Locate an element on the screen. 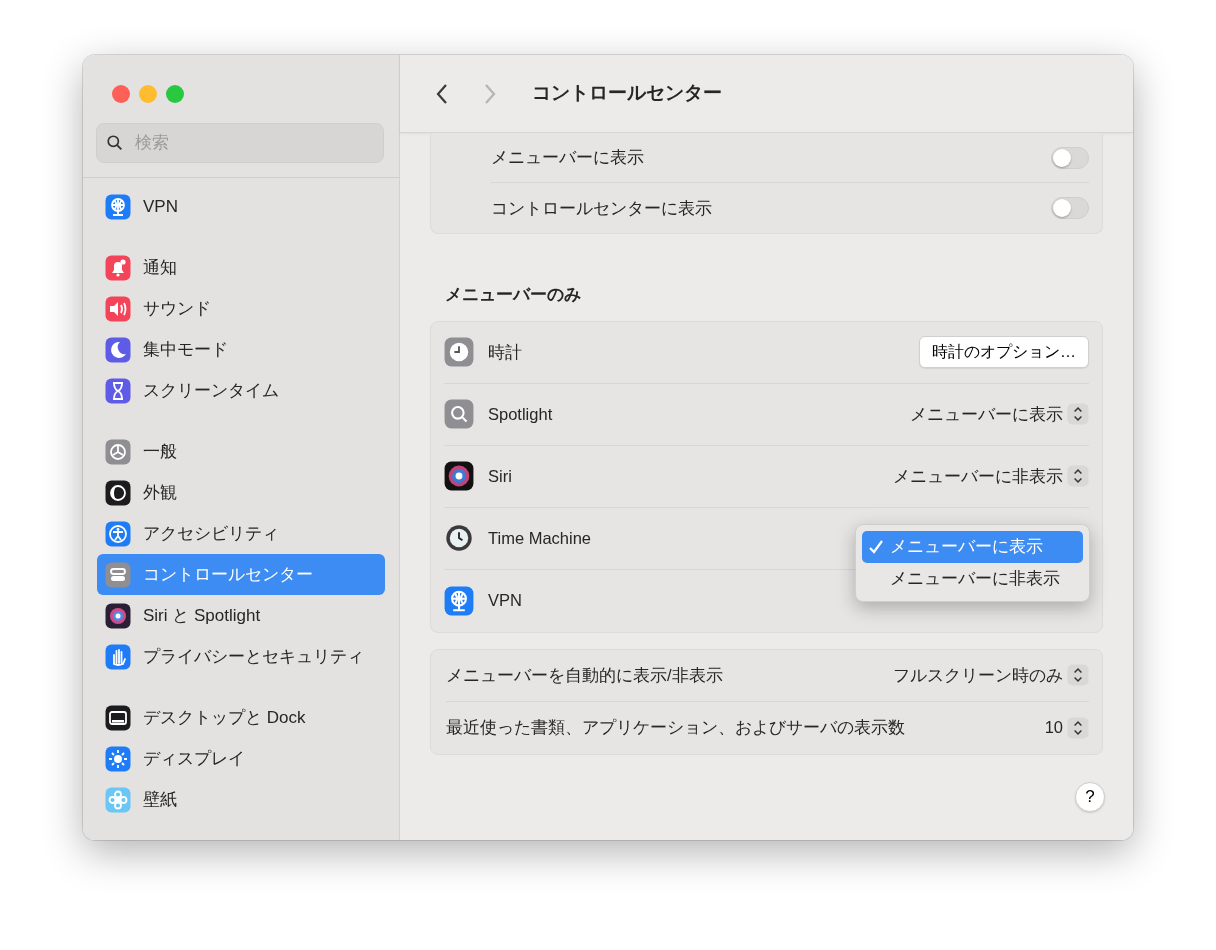  contrast-icon is located at coordinates (118, 492).